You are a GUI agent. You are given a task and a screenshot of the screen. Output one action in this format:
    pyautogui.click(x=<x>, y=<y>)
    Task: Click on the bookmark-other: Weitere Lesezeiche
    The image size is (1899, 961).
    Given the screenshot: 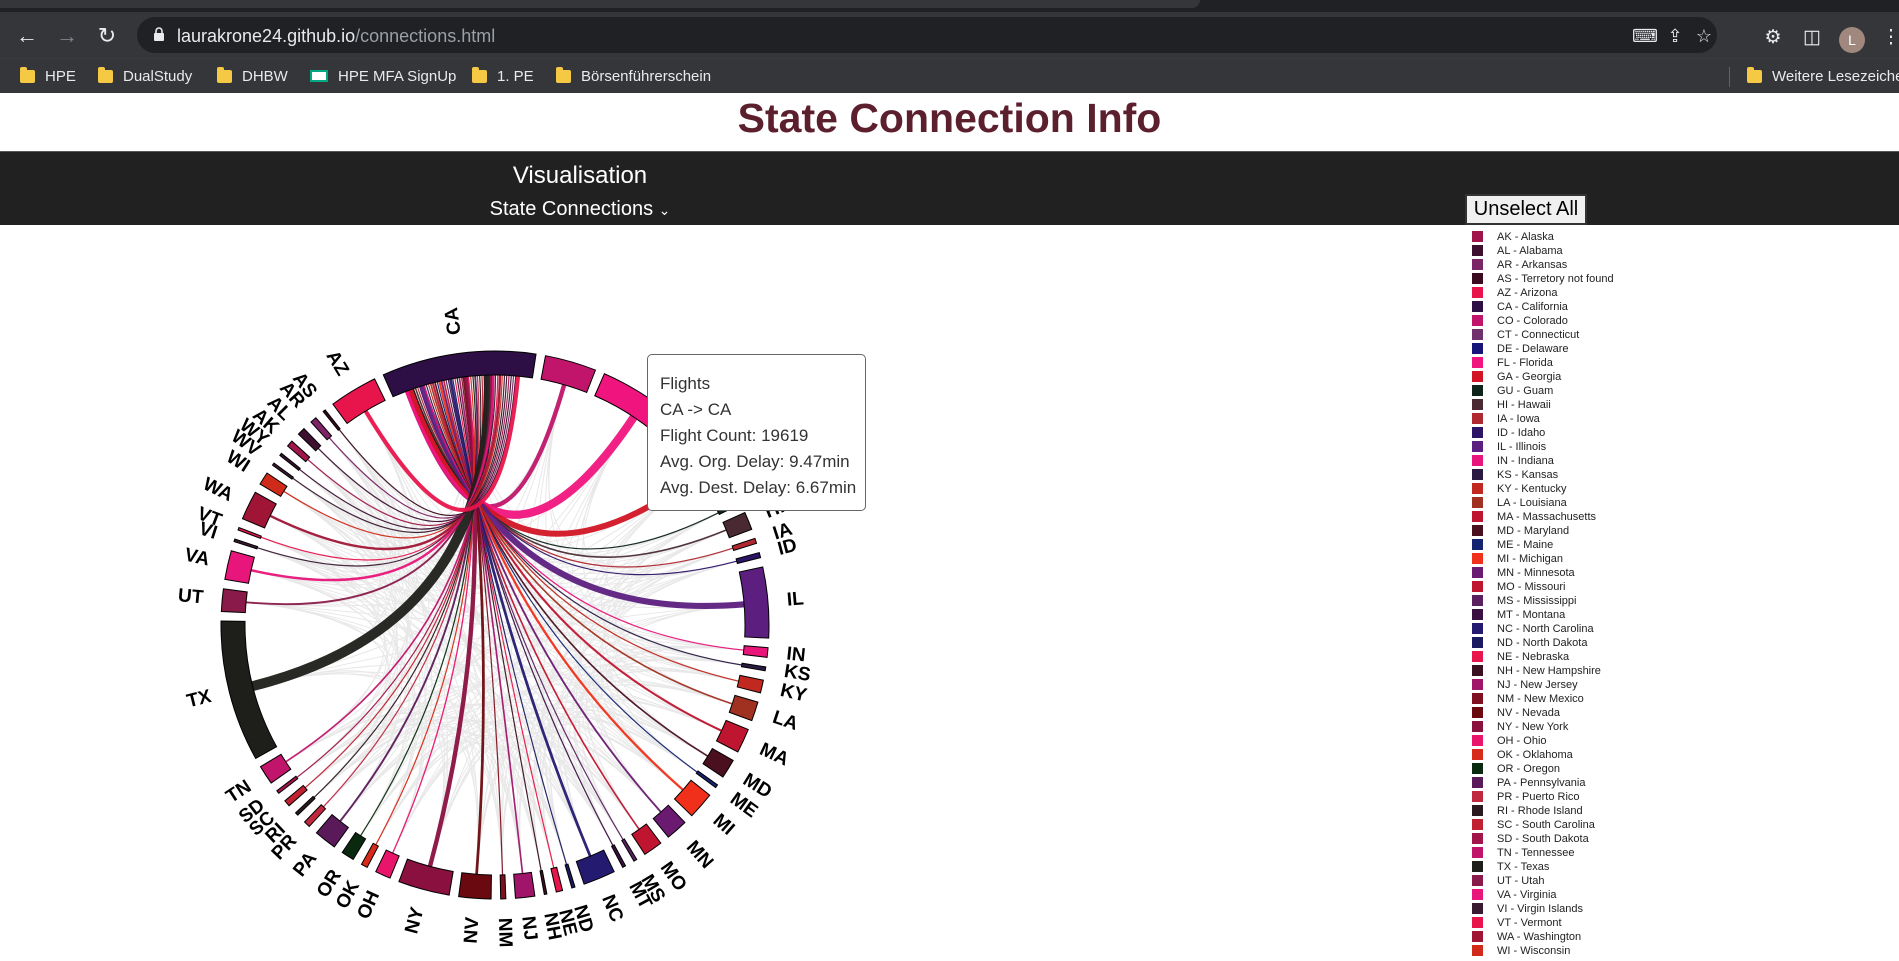 What is the action you would take?
    pyautogui.click(x=1823, y=75)
    